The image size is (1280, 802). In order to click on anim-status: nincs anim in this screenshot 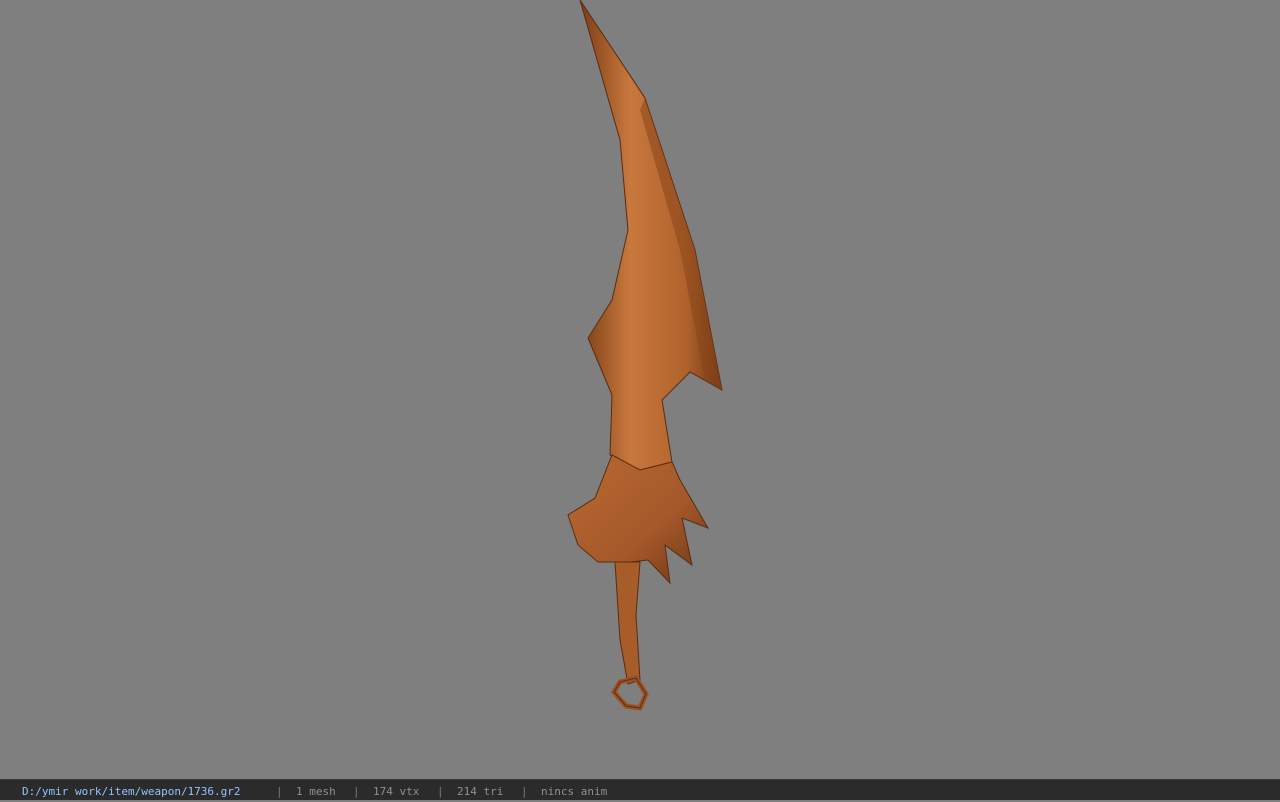, I will do `click(574, 791)`.